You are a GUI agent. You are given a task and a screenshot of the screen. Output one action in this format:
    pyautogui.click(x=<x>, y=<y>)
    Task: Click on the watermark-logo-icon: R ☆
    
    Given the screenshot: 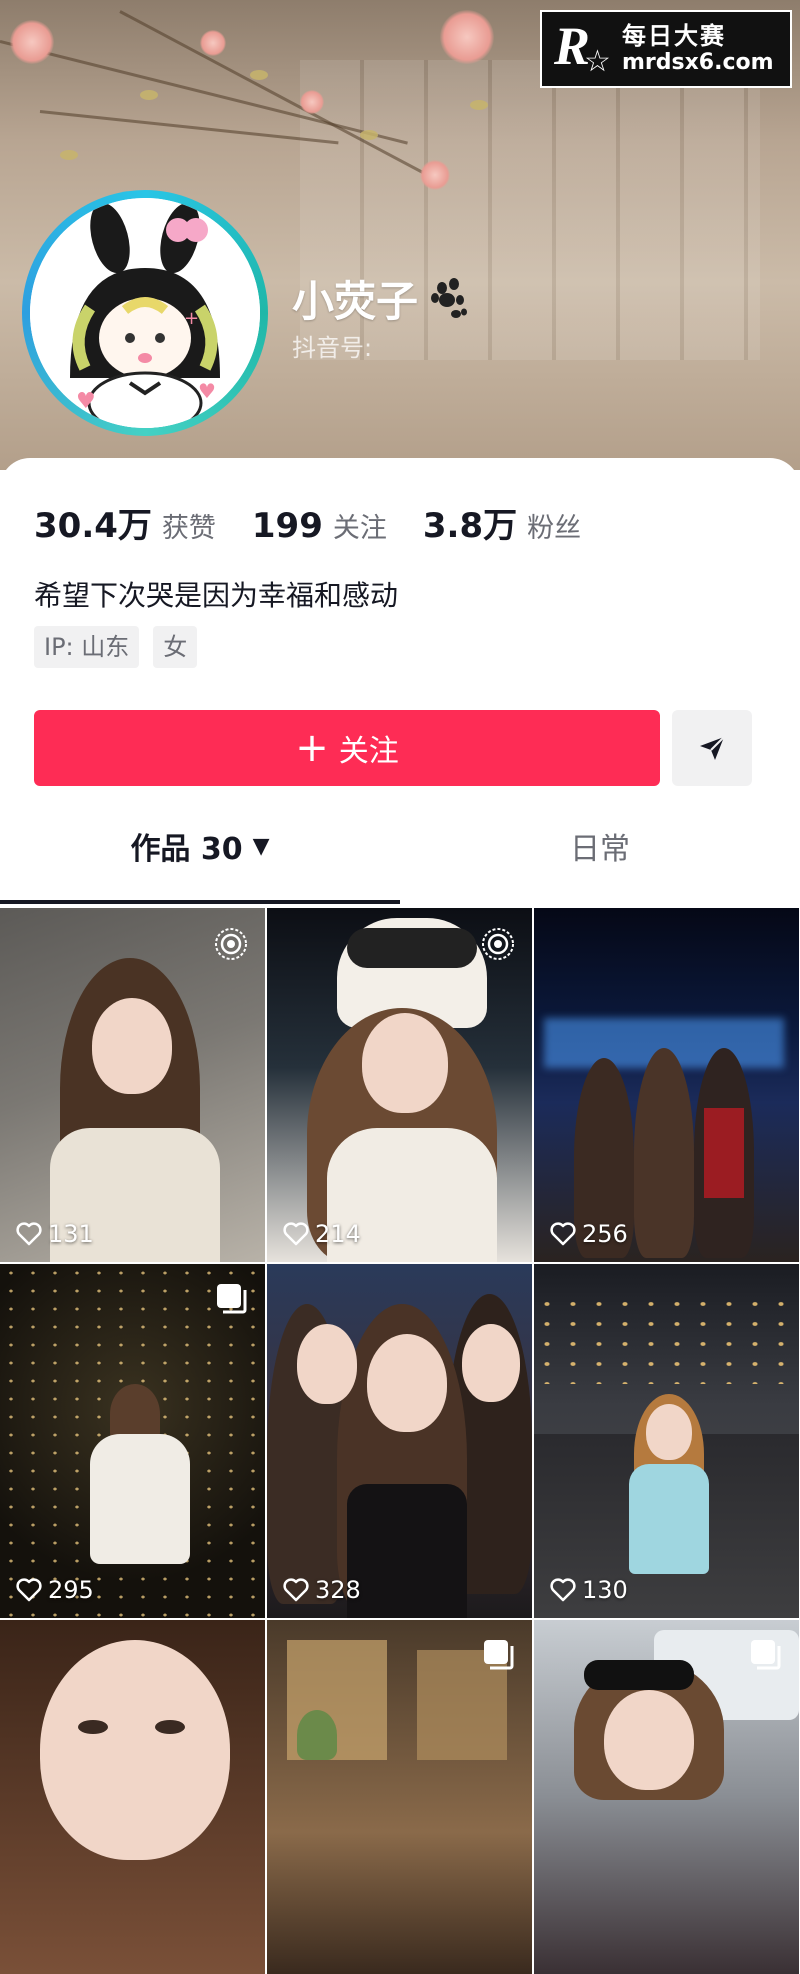 What is the action you would take?
    pyautogui.click(x=582, y=47)
    